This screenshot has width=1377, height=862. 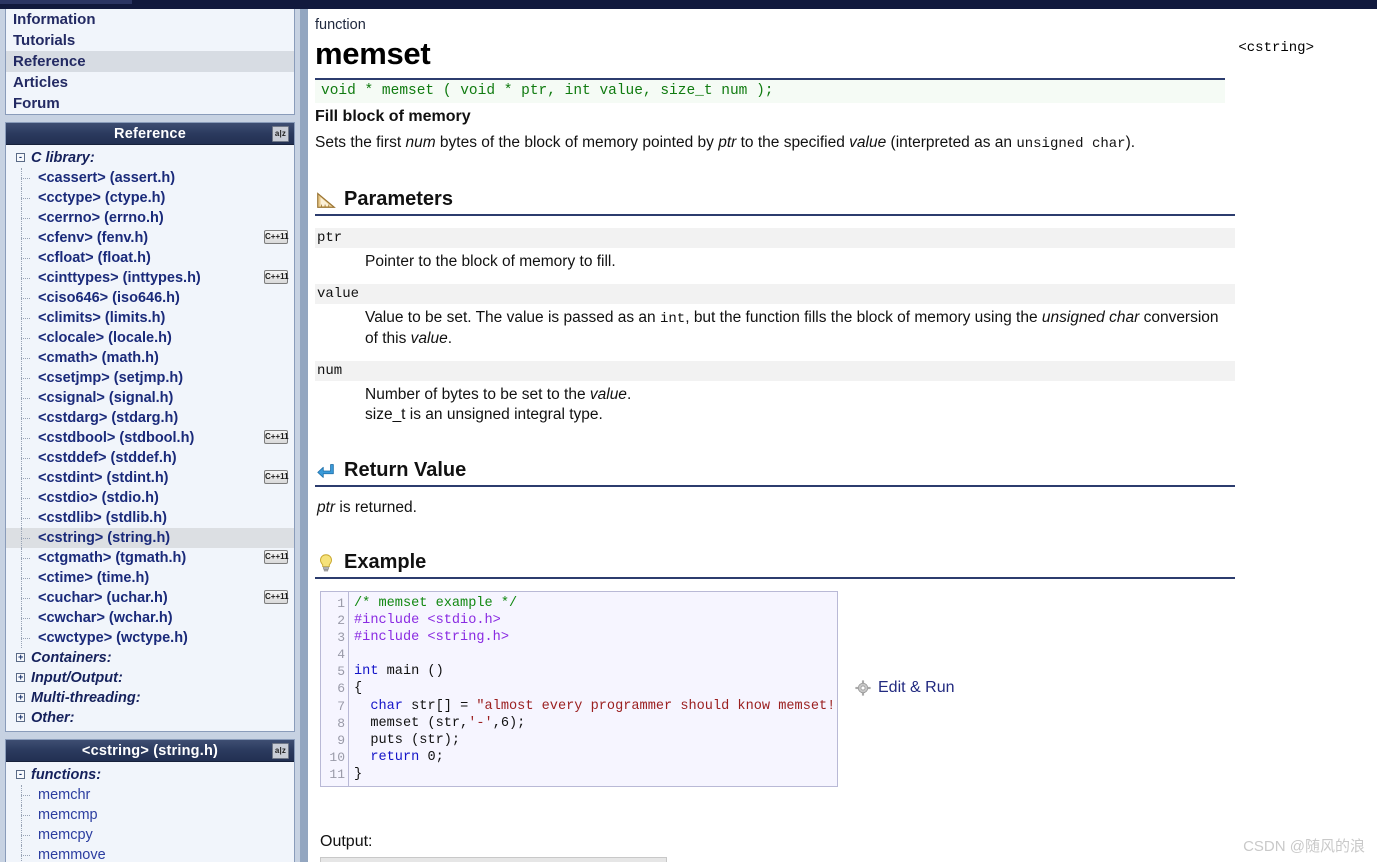 What do you see at coordinates (150, 618) in the screenshot?
I see `tree-item: <cwchar> (wchar.h)` at bounding box center [150, 618].